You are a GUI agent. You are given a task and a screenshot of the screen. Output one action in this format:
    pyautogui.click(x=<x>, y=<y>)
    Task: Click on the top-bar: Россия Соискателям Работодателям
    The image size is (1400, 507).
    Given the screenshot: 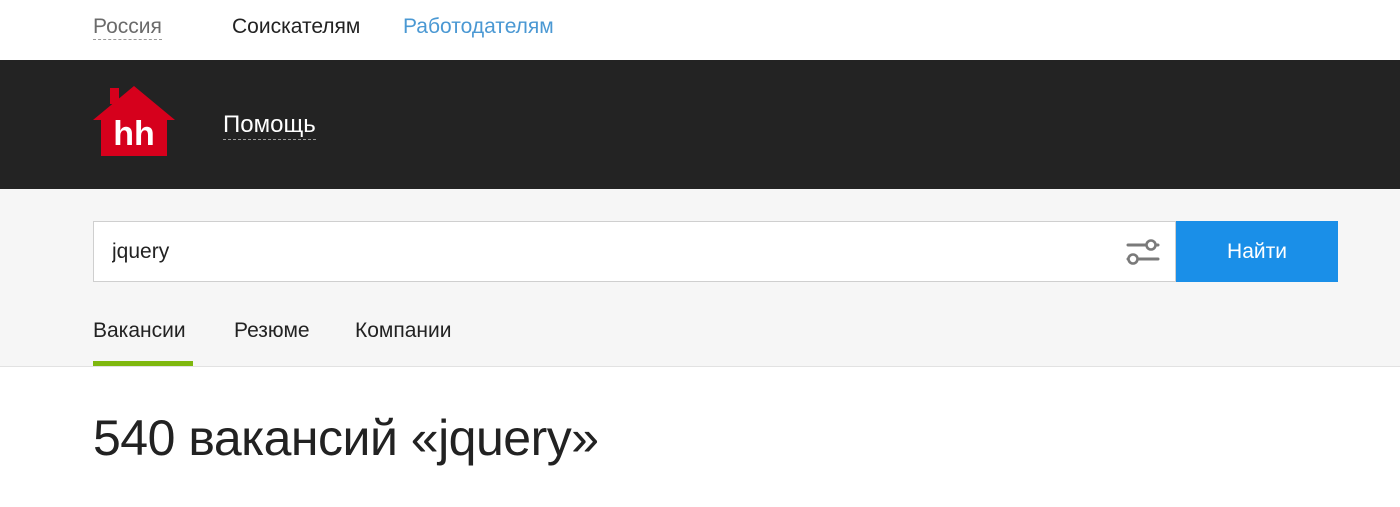 What is the action you would take?
    pyautogui.click(x=700, y=30)
    